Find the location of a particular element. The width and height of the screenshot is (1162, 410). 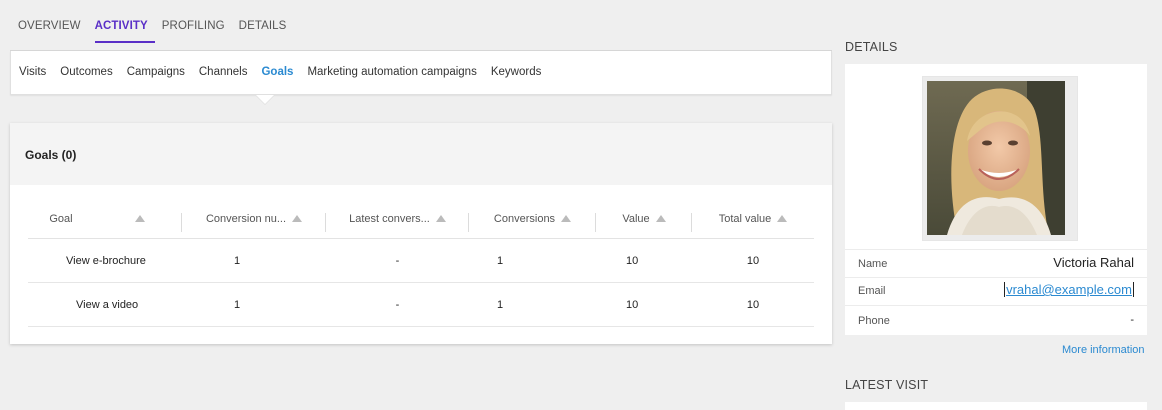

contact-photo-frame is located at coordinates (1000, 158).